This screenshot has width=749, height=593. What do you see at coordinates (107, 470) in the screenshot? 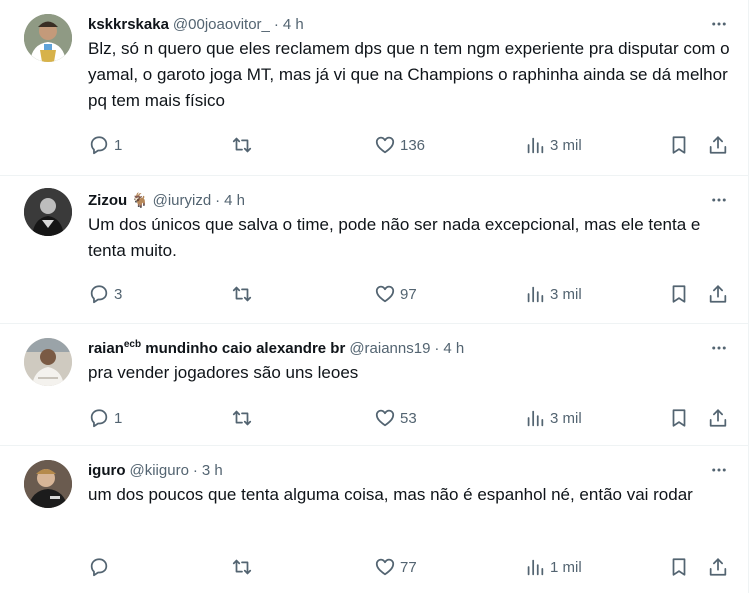
I see `display-name: iguro` at bounding box center [107, 470].